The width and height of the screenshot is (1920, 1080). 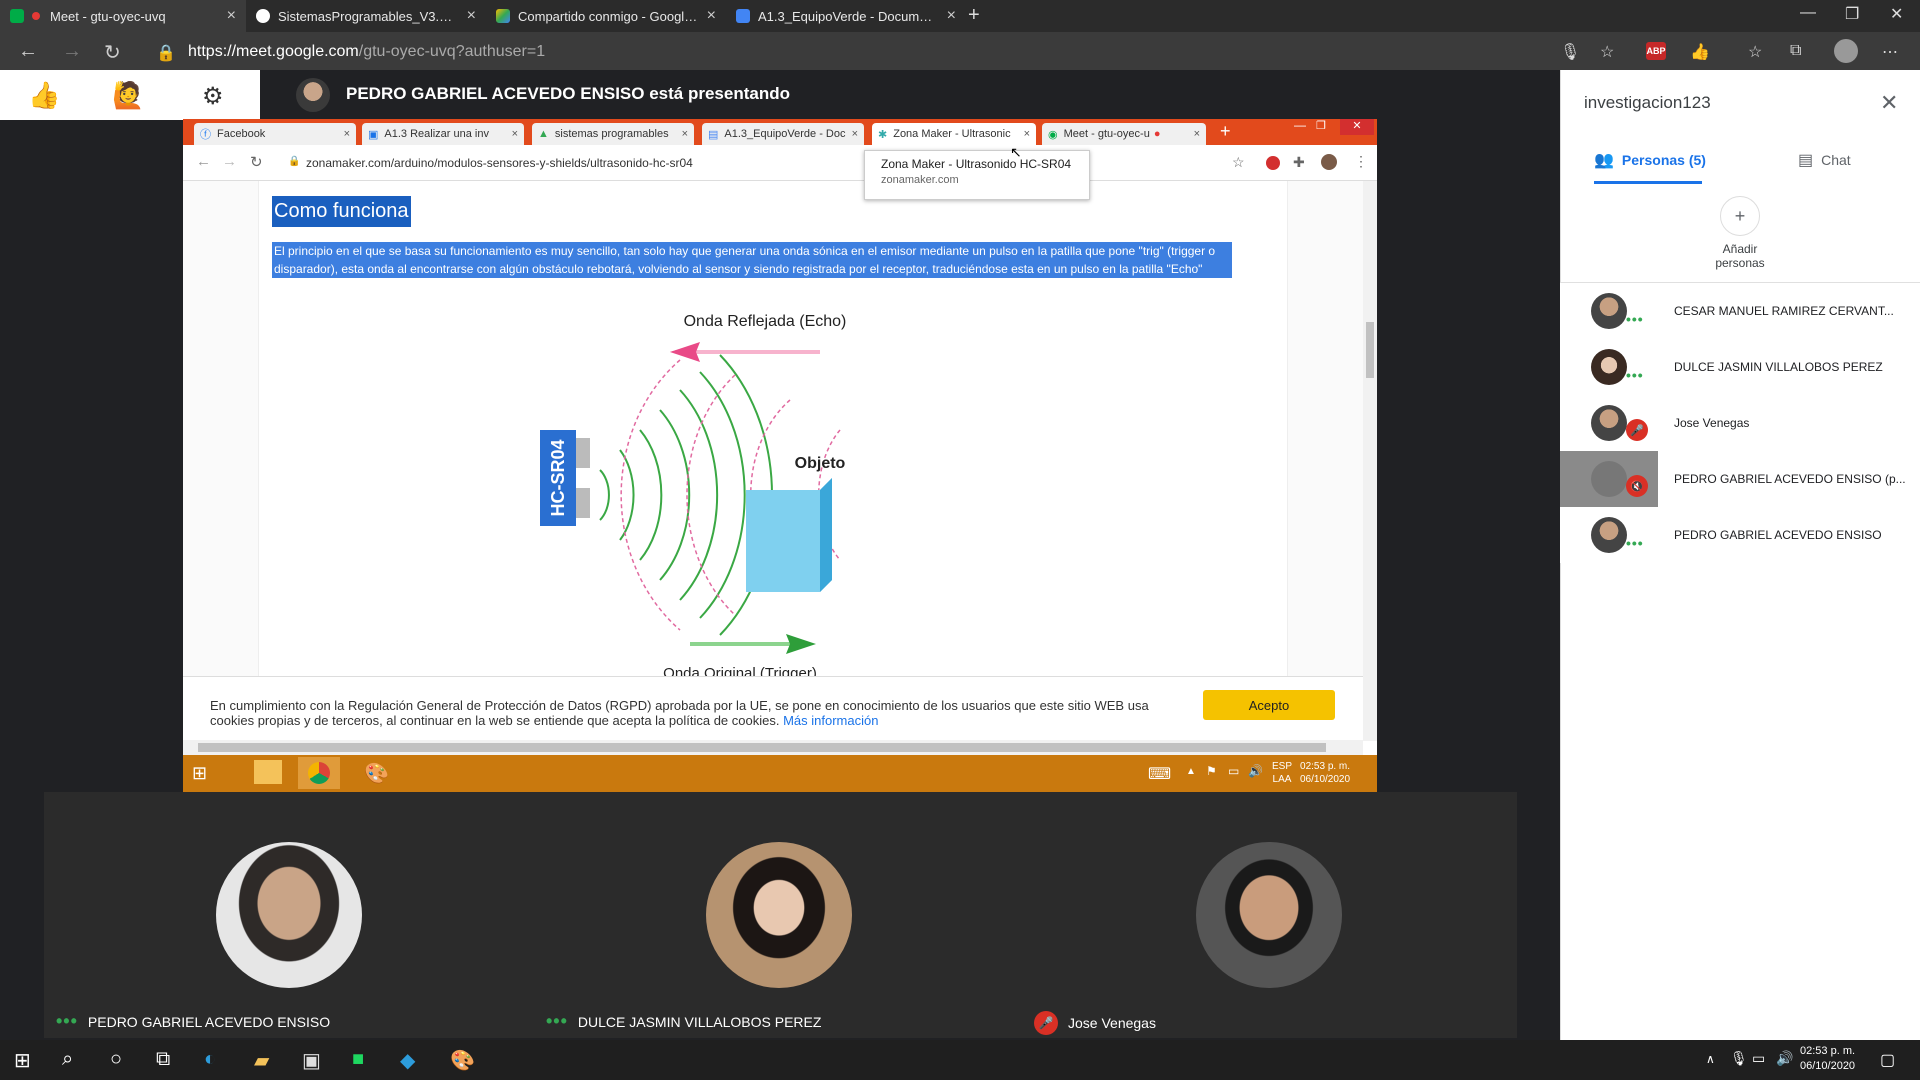 I want to click on shared-tab-drive: ▲ sistemas programables ×, so click(x=613, y=134).